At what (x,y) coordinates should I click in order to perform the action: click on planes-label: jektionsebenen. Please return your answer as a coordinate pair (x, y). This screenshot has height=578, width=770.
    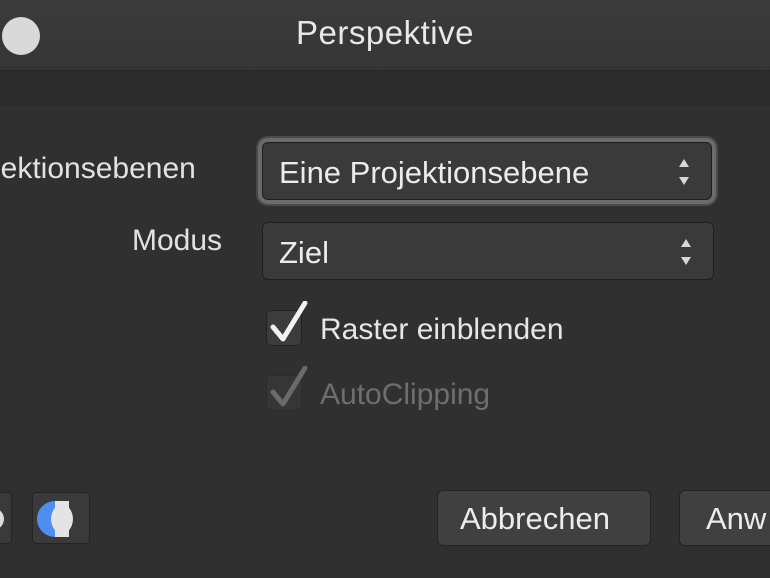
    Looking at the image, I should click on (98, 168).